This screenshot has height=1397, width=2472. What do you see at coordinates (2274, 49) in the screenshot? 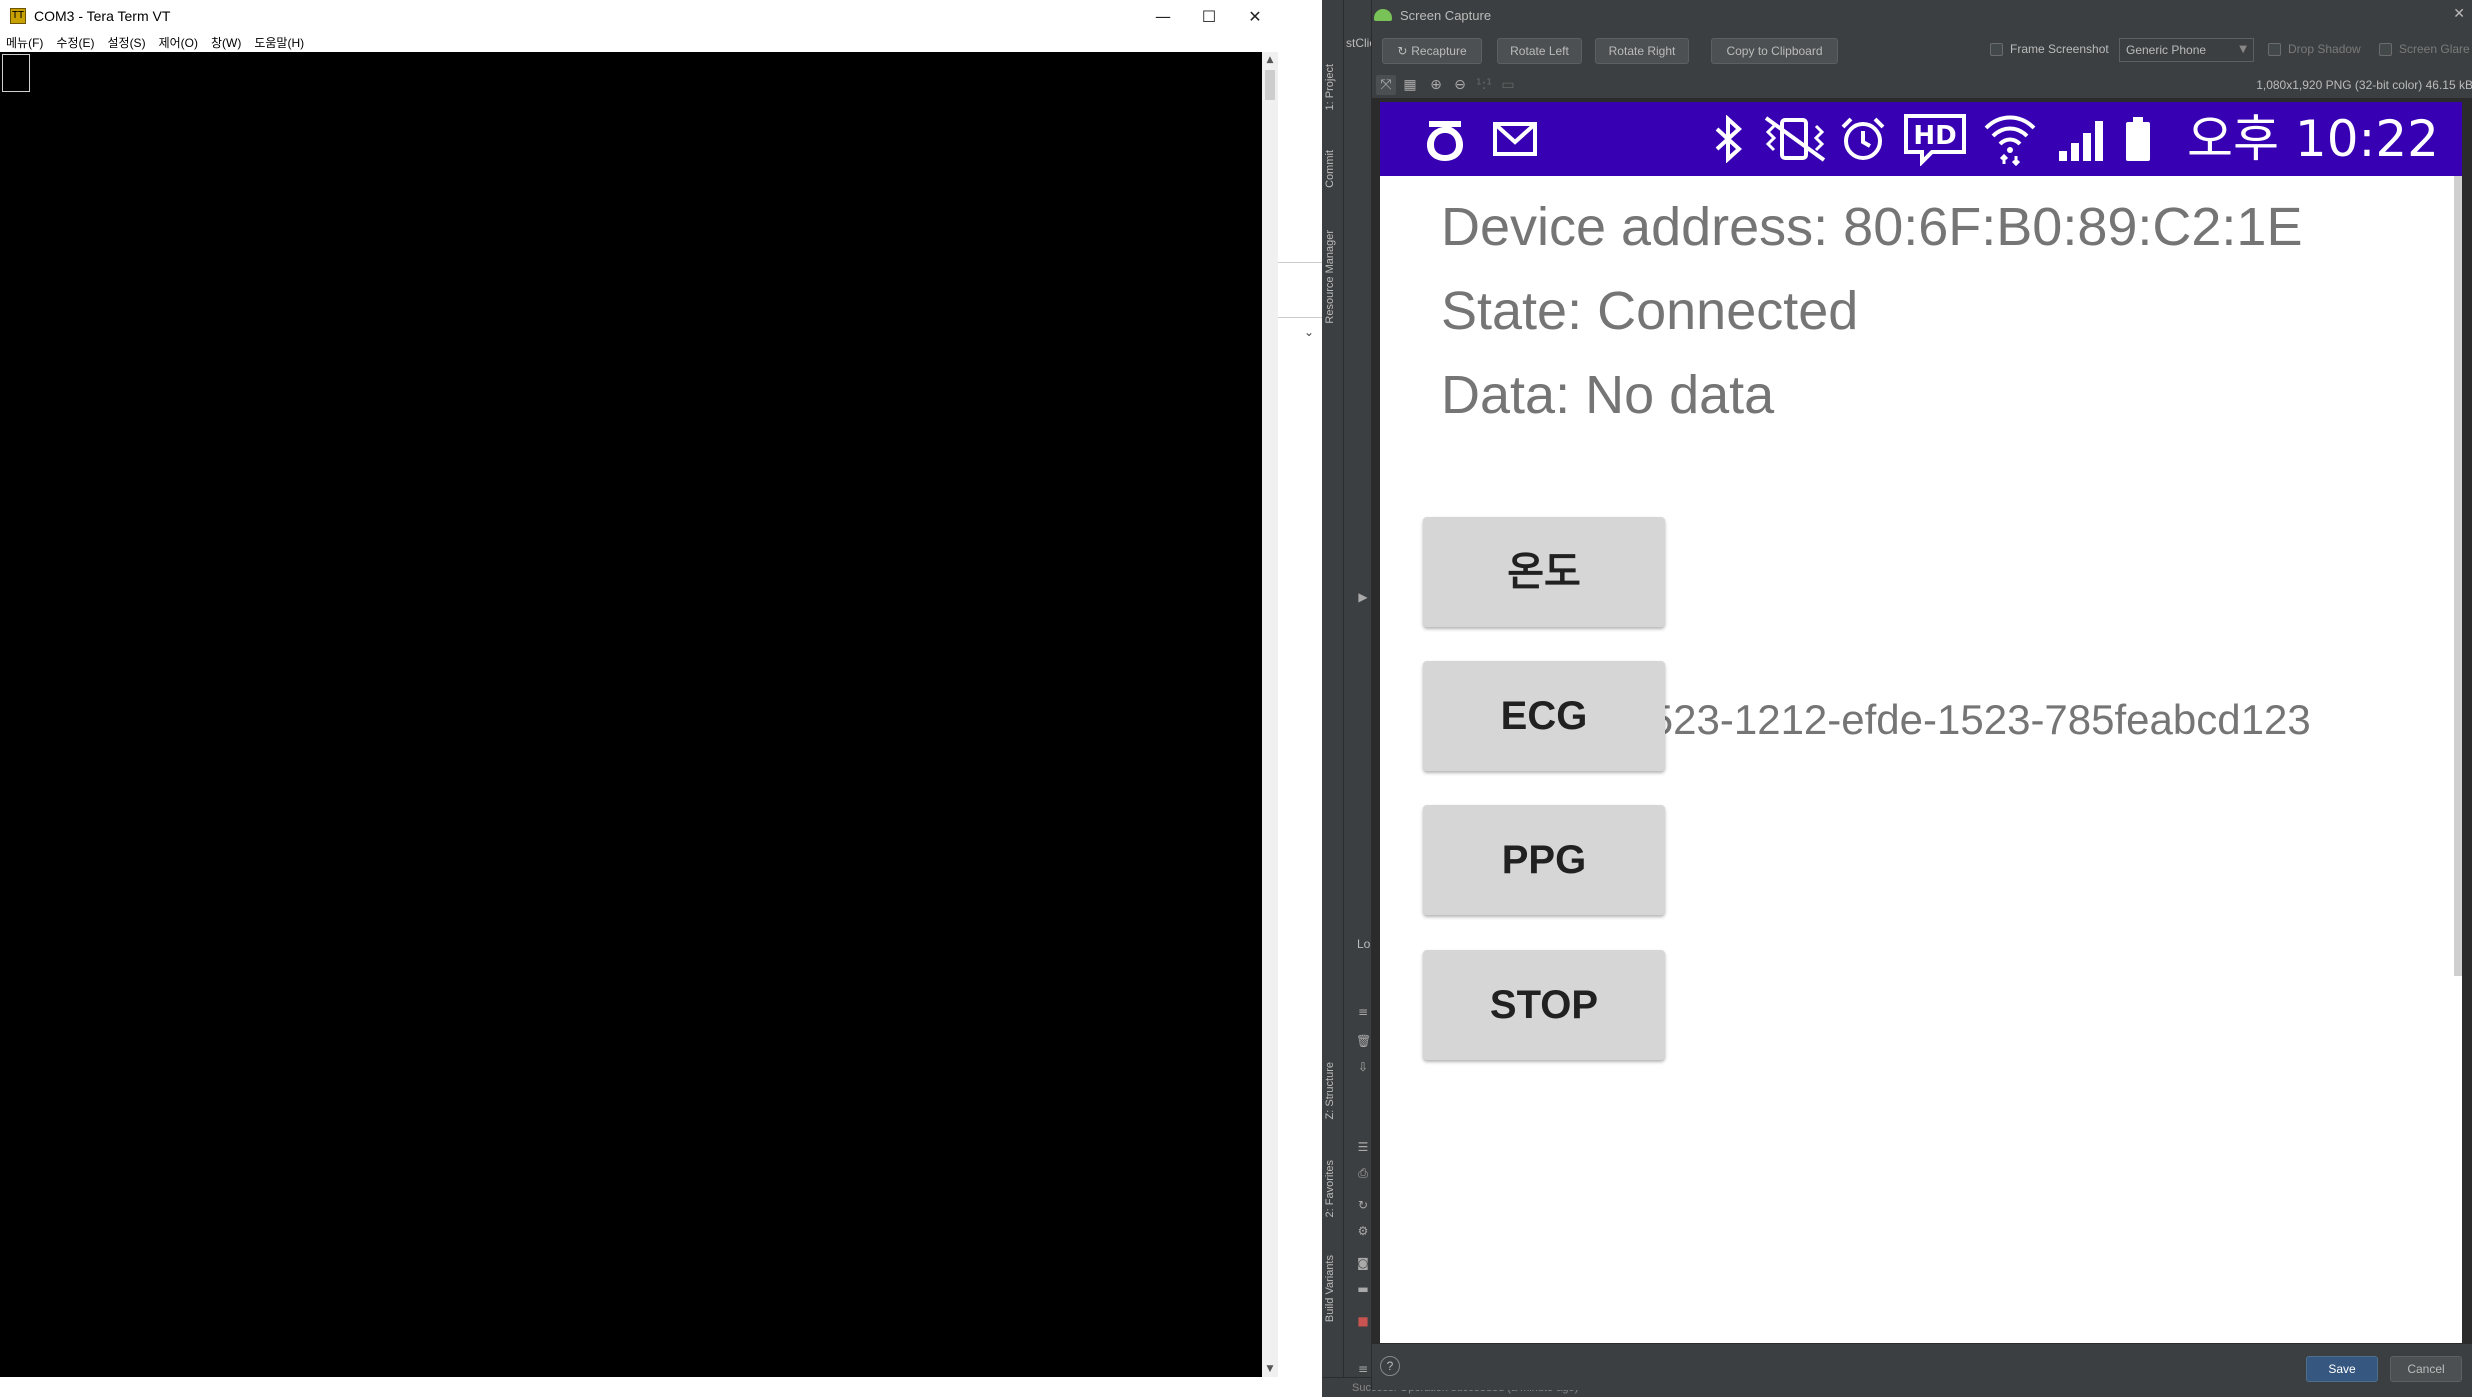
I see `drop-shadow-checkbox` at bounding box center [2274, 49].